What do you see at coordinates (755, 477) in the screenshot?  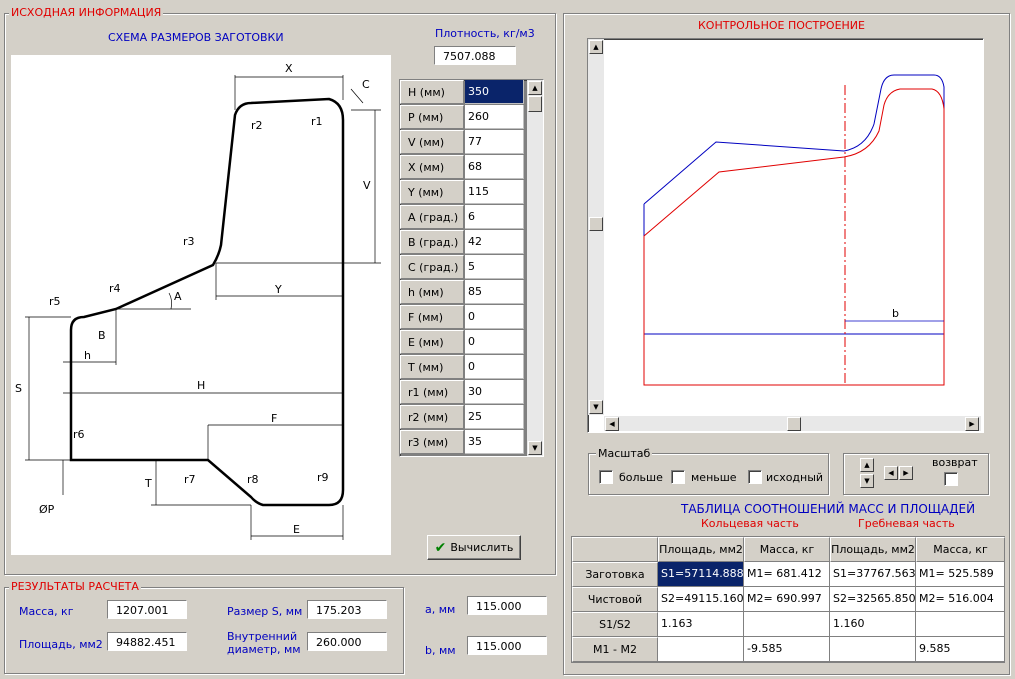 I see `scale-original-checkbox` at bounding box center [755, 477].